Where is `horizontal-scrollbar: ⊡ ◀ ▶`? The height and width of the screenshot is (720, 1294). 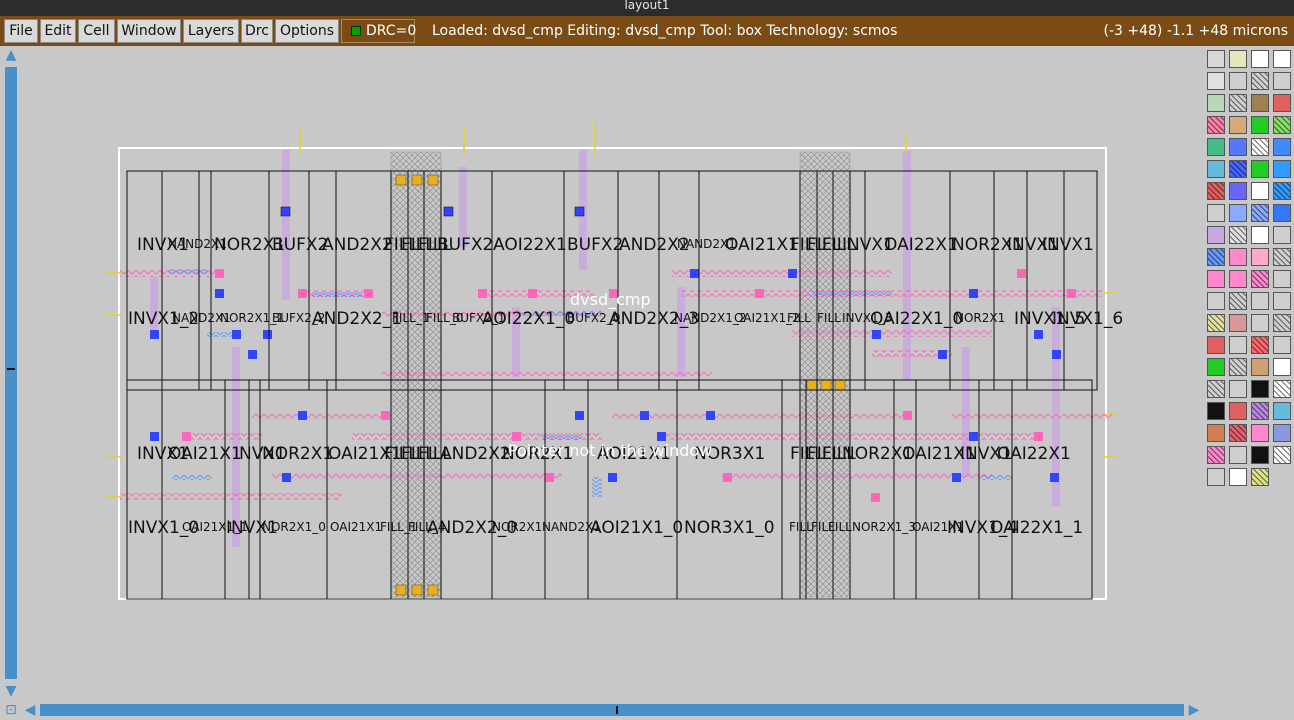
horizontal-scrollbar: ⊡ ◀ ▶ is located at coordinates (603, 710).